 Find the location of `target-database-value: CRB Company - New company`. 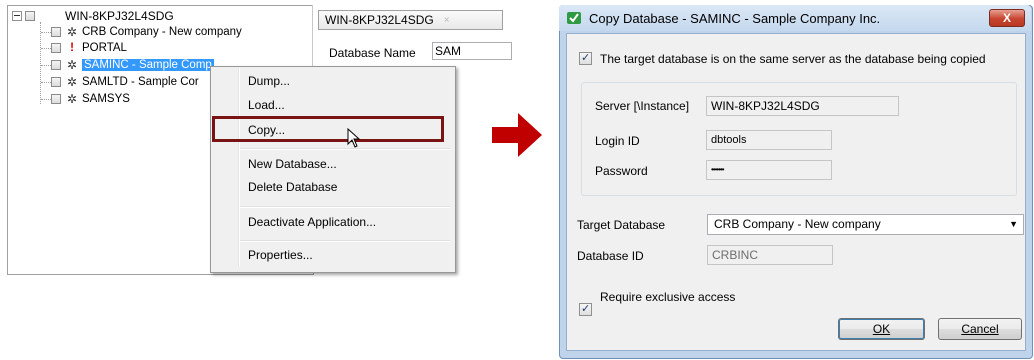

target-database-value: CRB Company - New company is located at coordinates (797, 224).